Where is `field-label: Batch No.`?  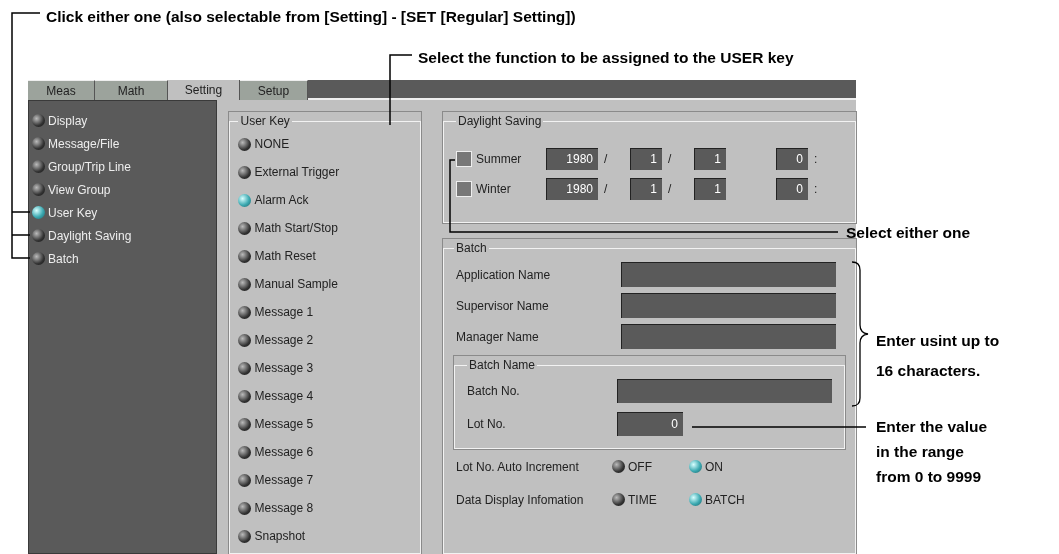
field-label: Batch No. is located at coordinates (494, 391).